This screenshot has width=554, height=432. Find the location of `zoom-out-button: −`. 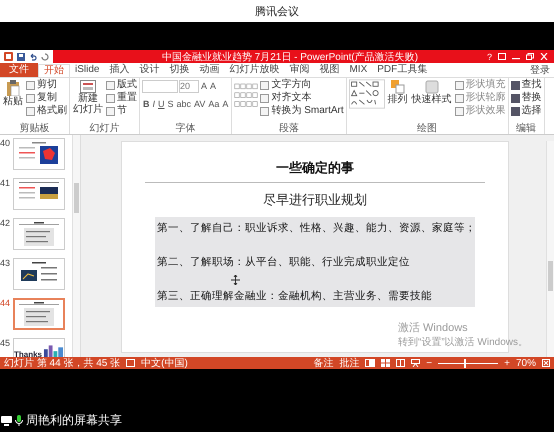

zoom-out-button: − is located at coordinates (429, 363).